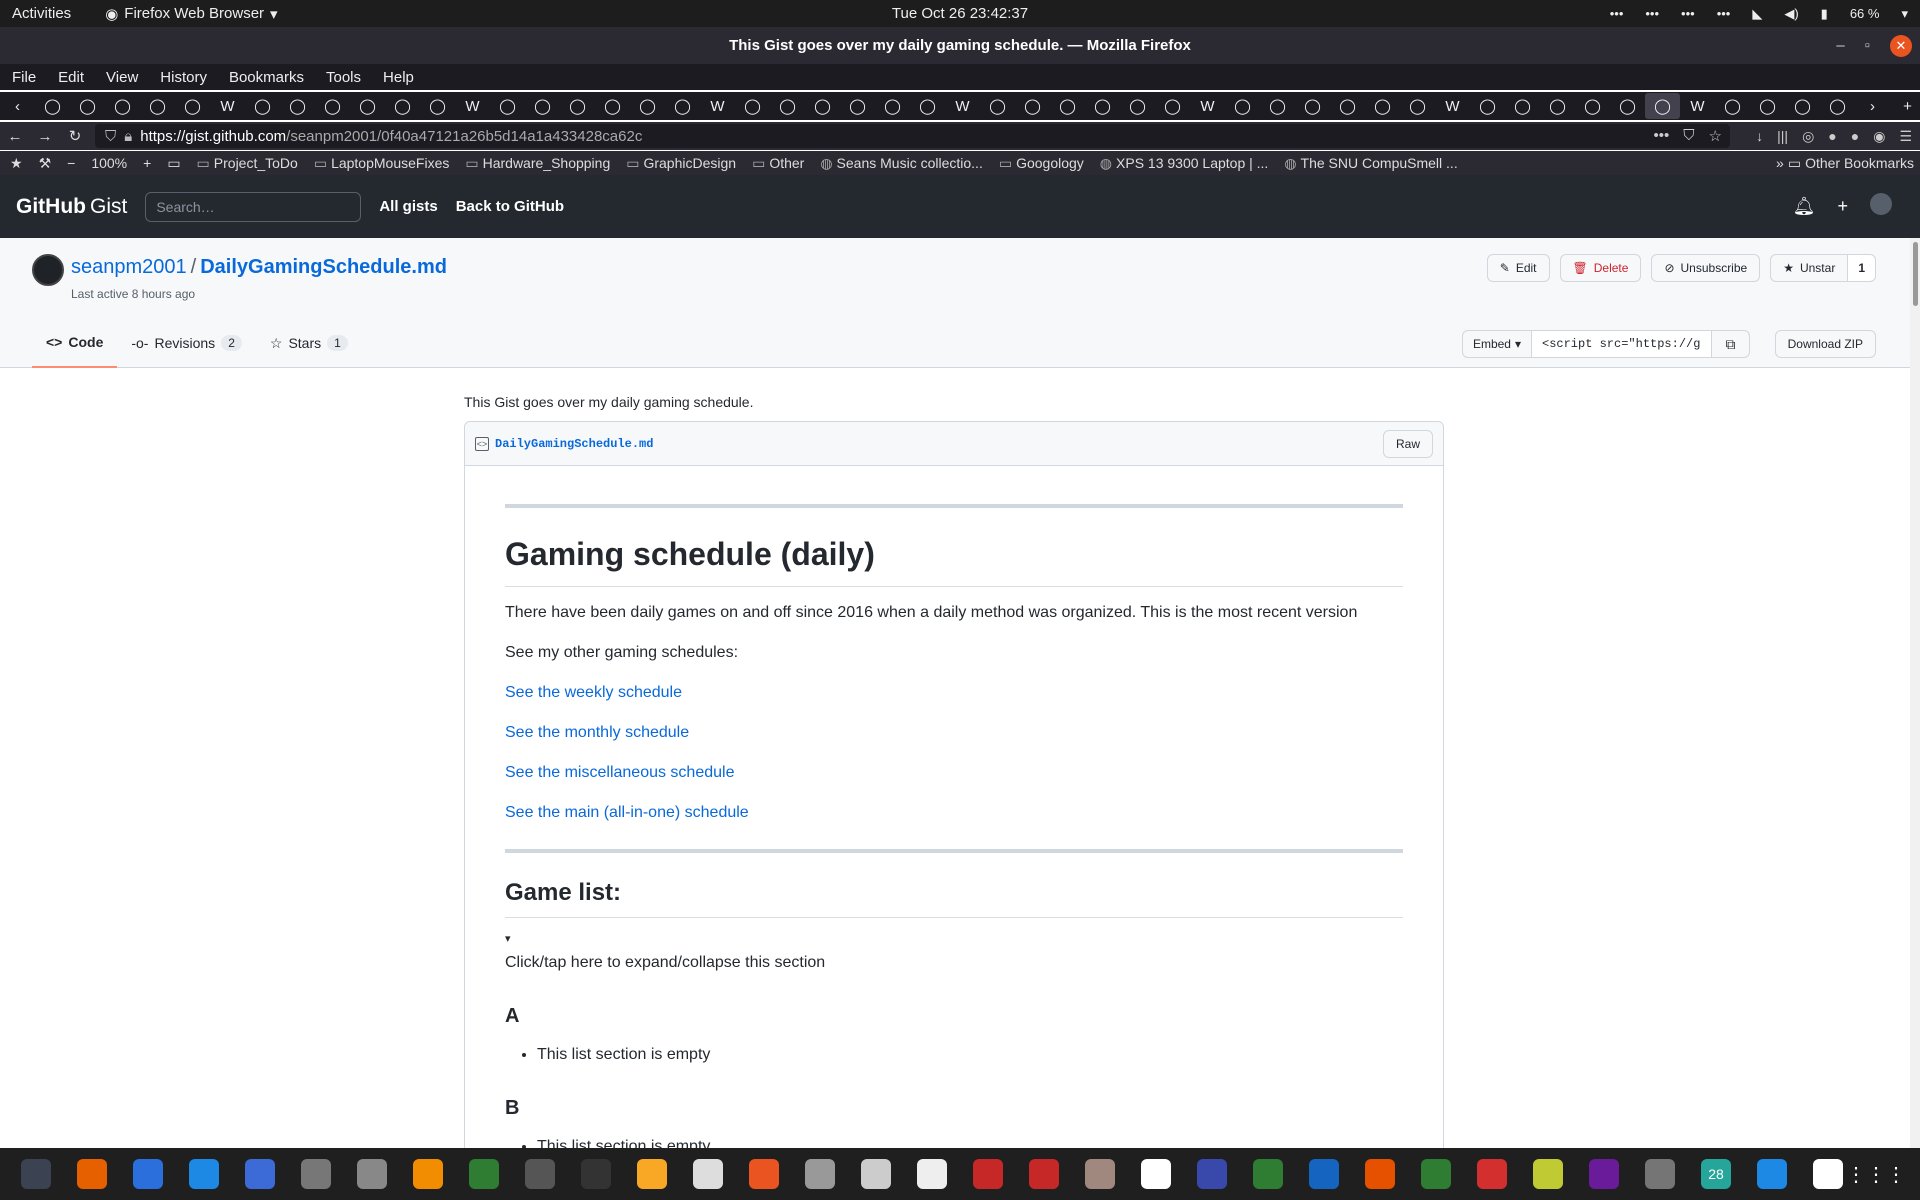  Describe the element at coordinates (1782, 136) in the screenshot. I see `library-icon: |||` at that location.